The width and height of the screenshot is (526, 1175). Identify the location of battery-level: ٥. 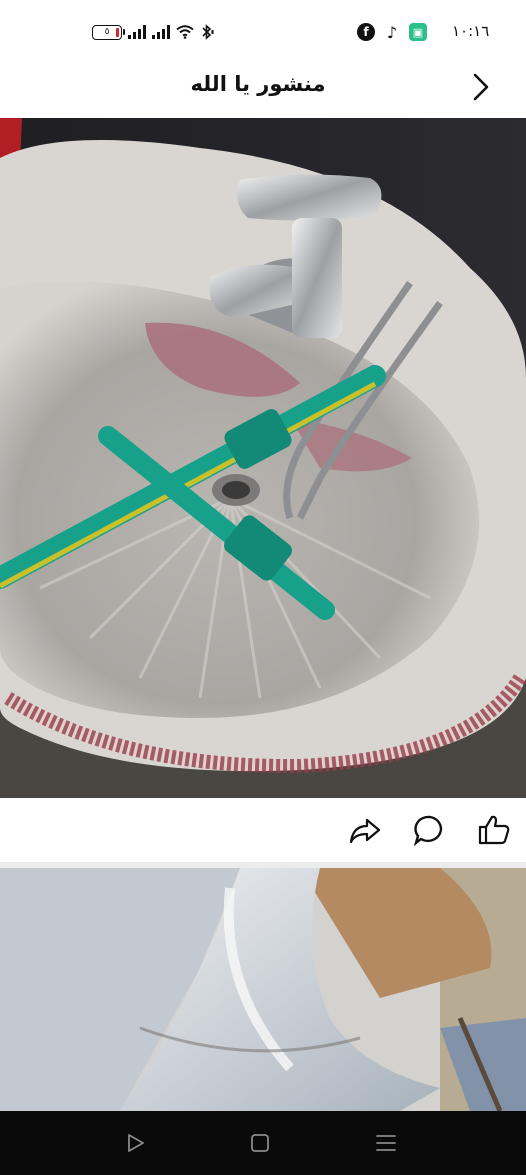
(107, 32).